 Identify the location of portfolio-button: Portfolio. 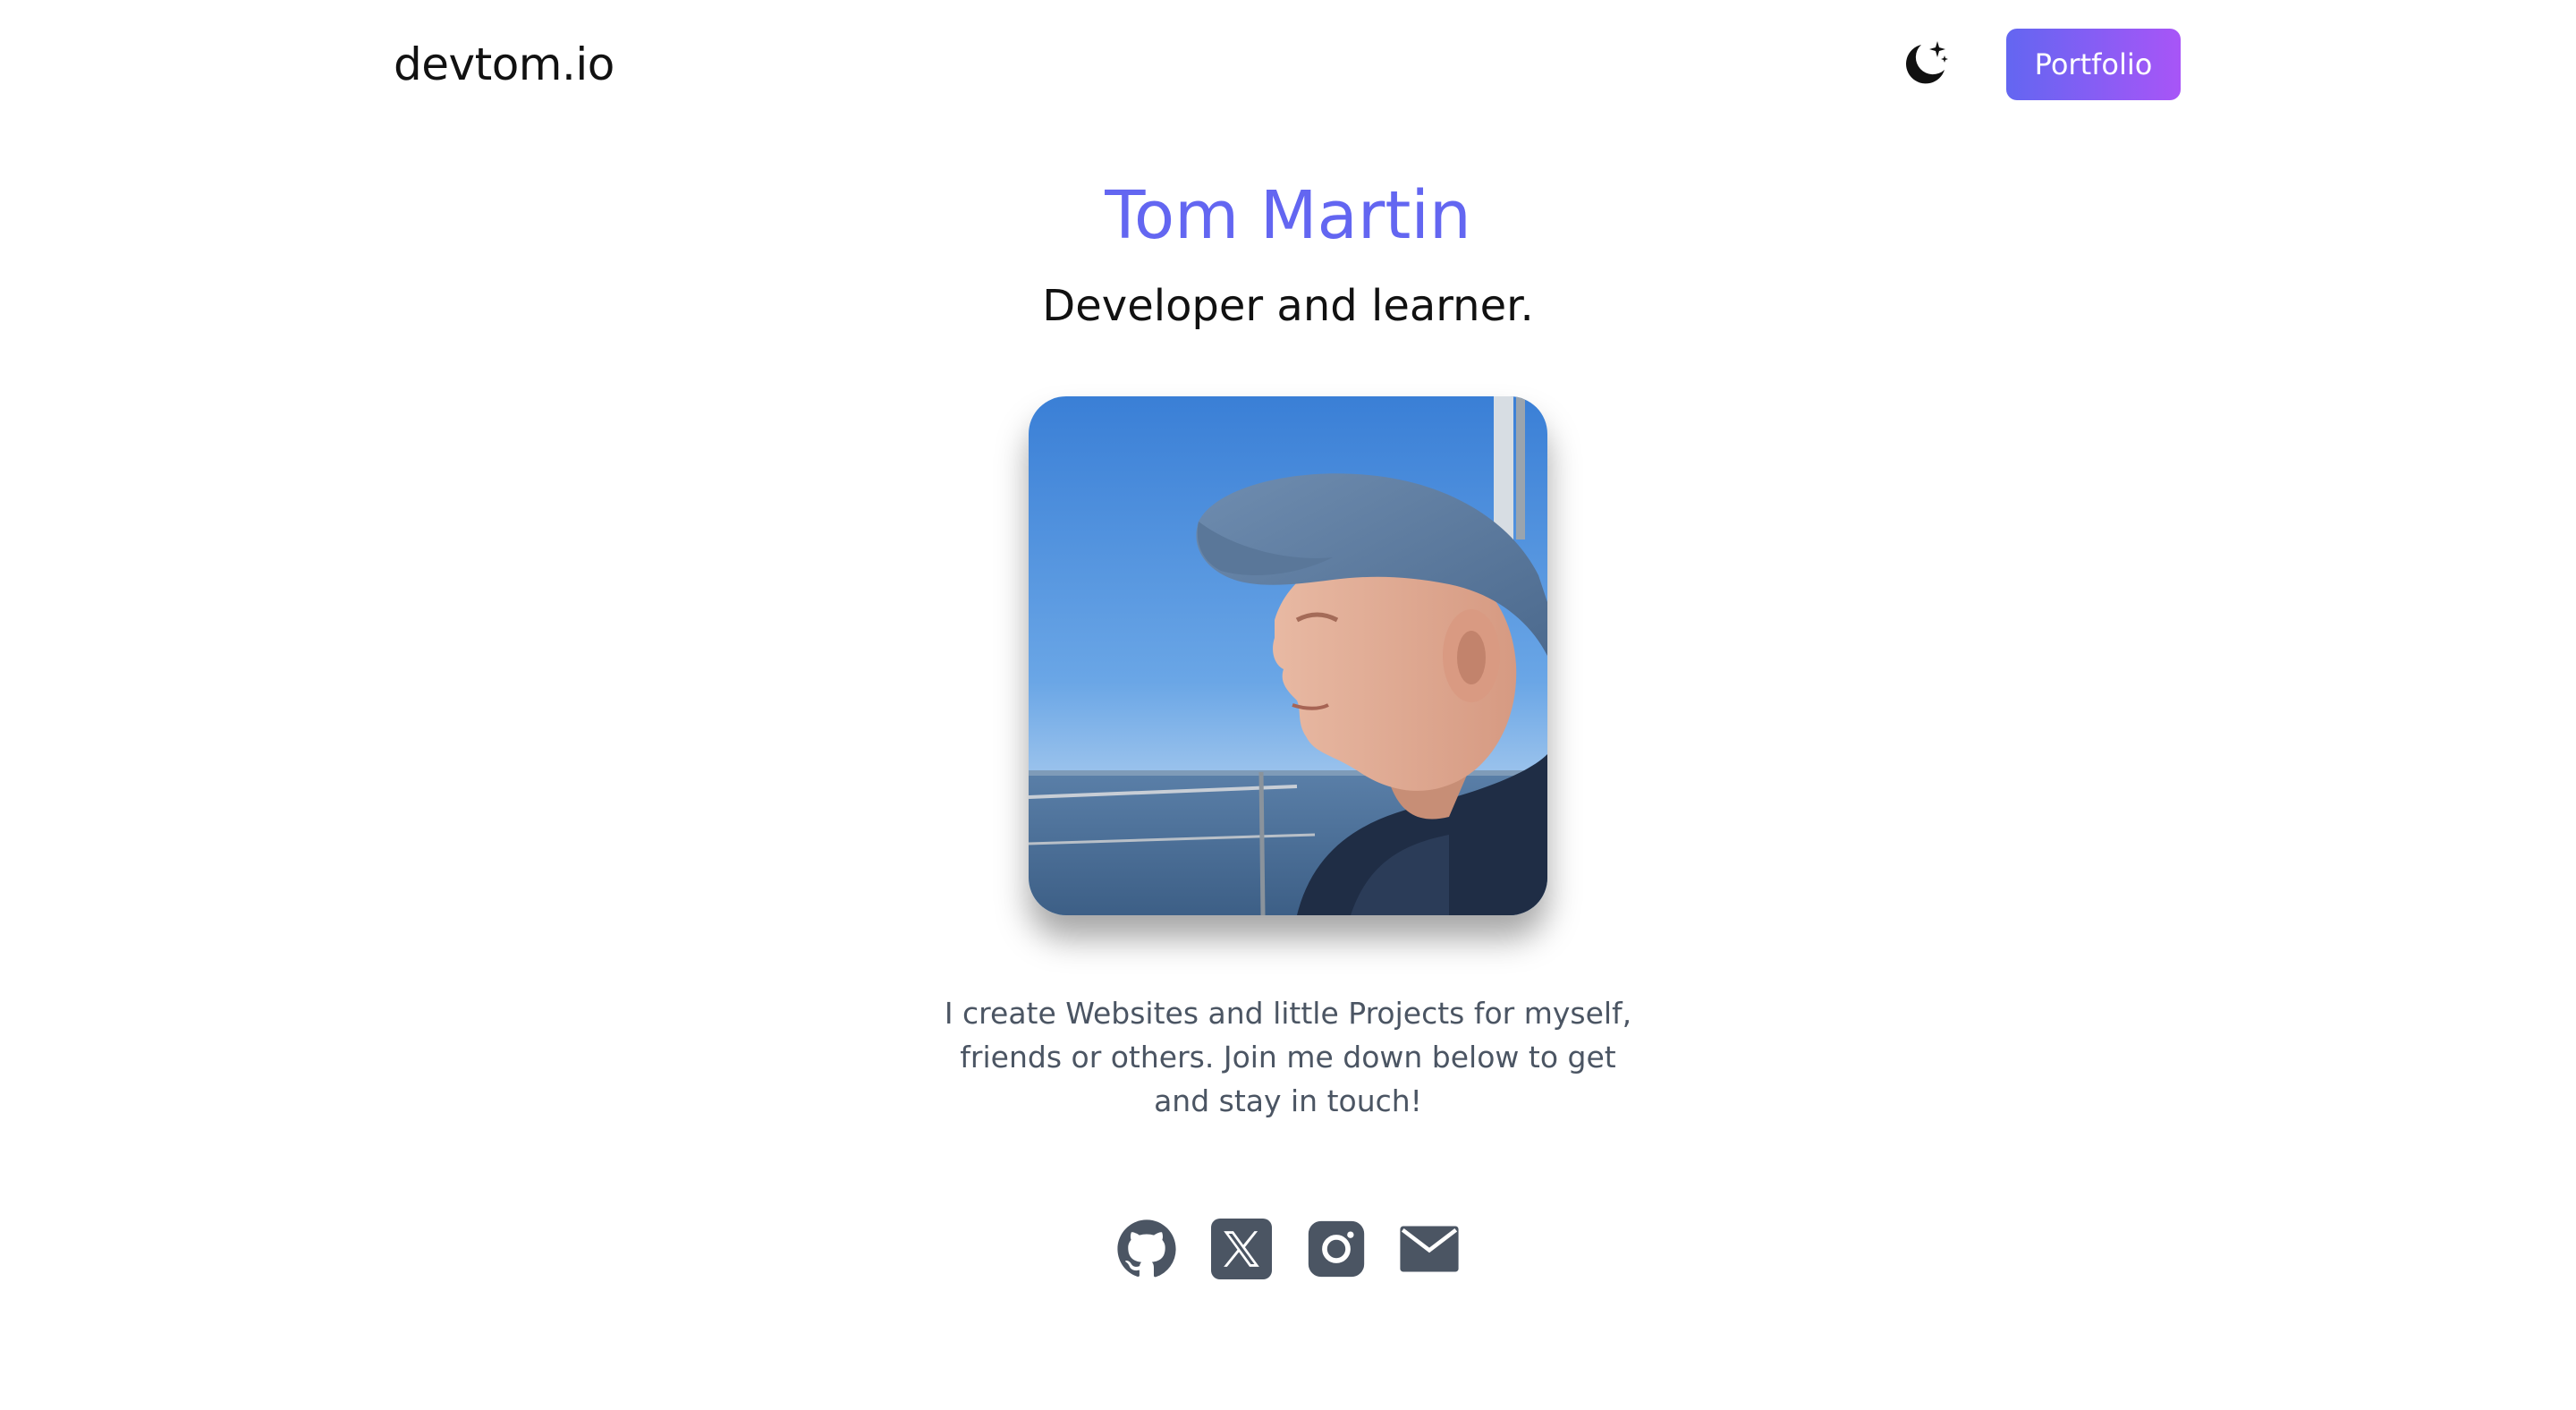
(2093, 65).